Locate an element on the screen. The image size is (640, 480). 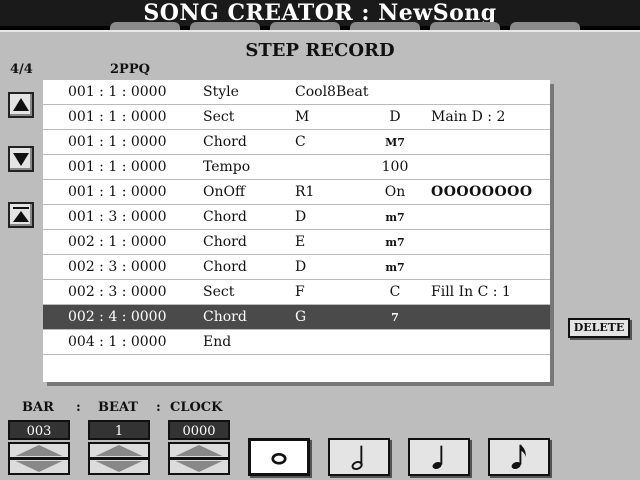
event-value-1: F is located at coordinates (300, 292).